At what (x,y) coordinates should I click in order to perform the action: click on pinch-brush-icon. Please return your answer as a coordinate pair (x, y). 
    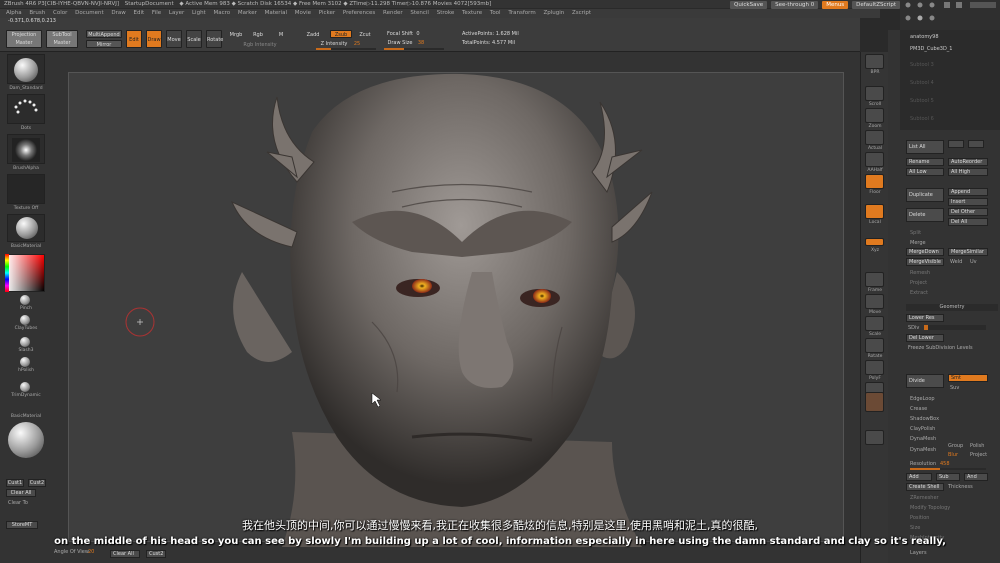
    Looking at the image, I should click on (25, 300).